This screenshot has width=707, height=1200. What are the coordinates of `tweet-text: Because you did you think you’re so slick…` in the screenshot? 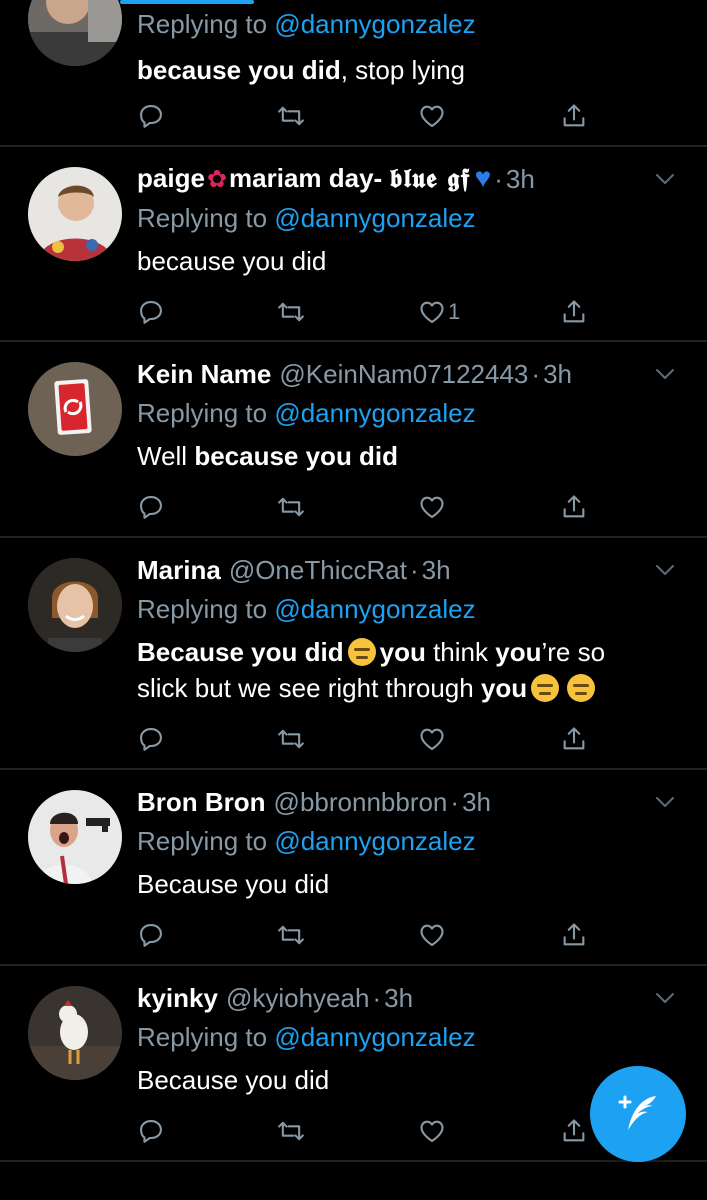 It's located at (412, 670).